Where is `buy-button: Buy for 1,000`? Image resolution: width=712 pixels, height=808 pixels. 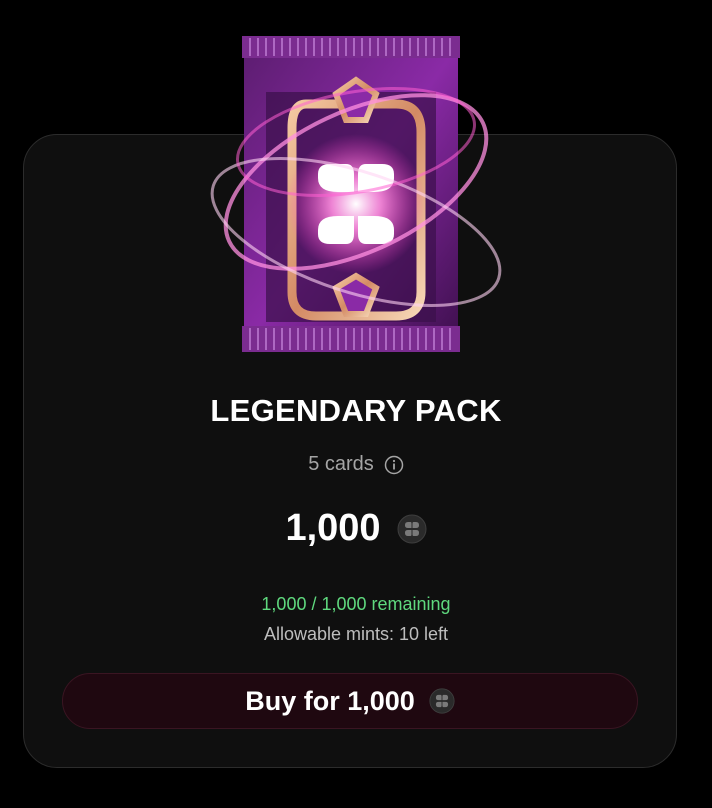 buy-button: Buy for 1,000 is located at coordinates (350, 701).